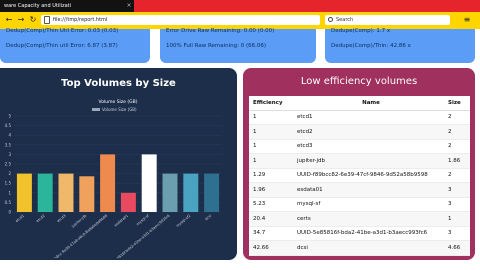 Image resolution: width=480 pixels, height=270 pixels. What do you see at coordinates (369, 204) in the screenshot?
I see `name-cell: mysql-sf` at bounding box center [369, 204].